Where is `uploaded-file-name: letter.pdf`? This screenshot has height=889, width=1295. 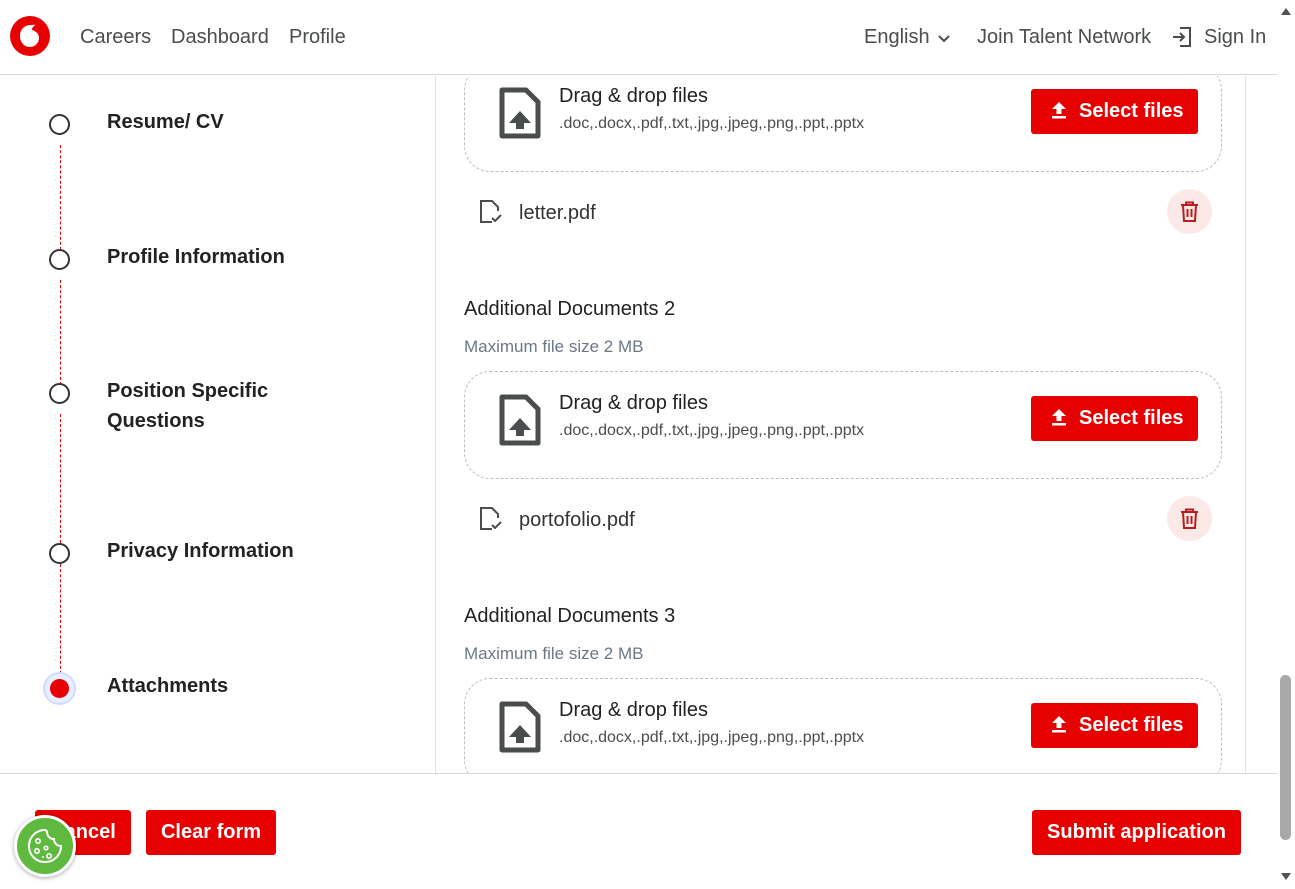 uploaded-file-name: letter.pdf is located at coordinates (557, 213).